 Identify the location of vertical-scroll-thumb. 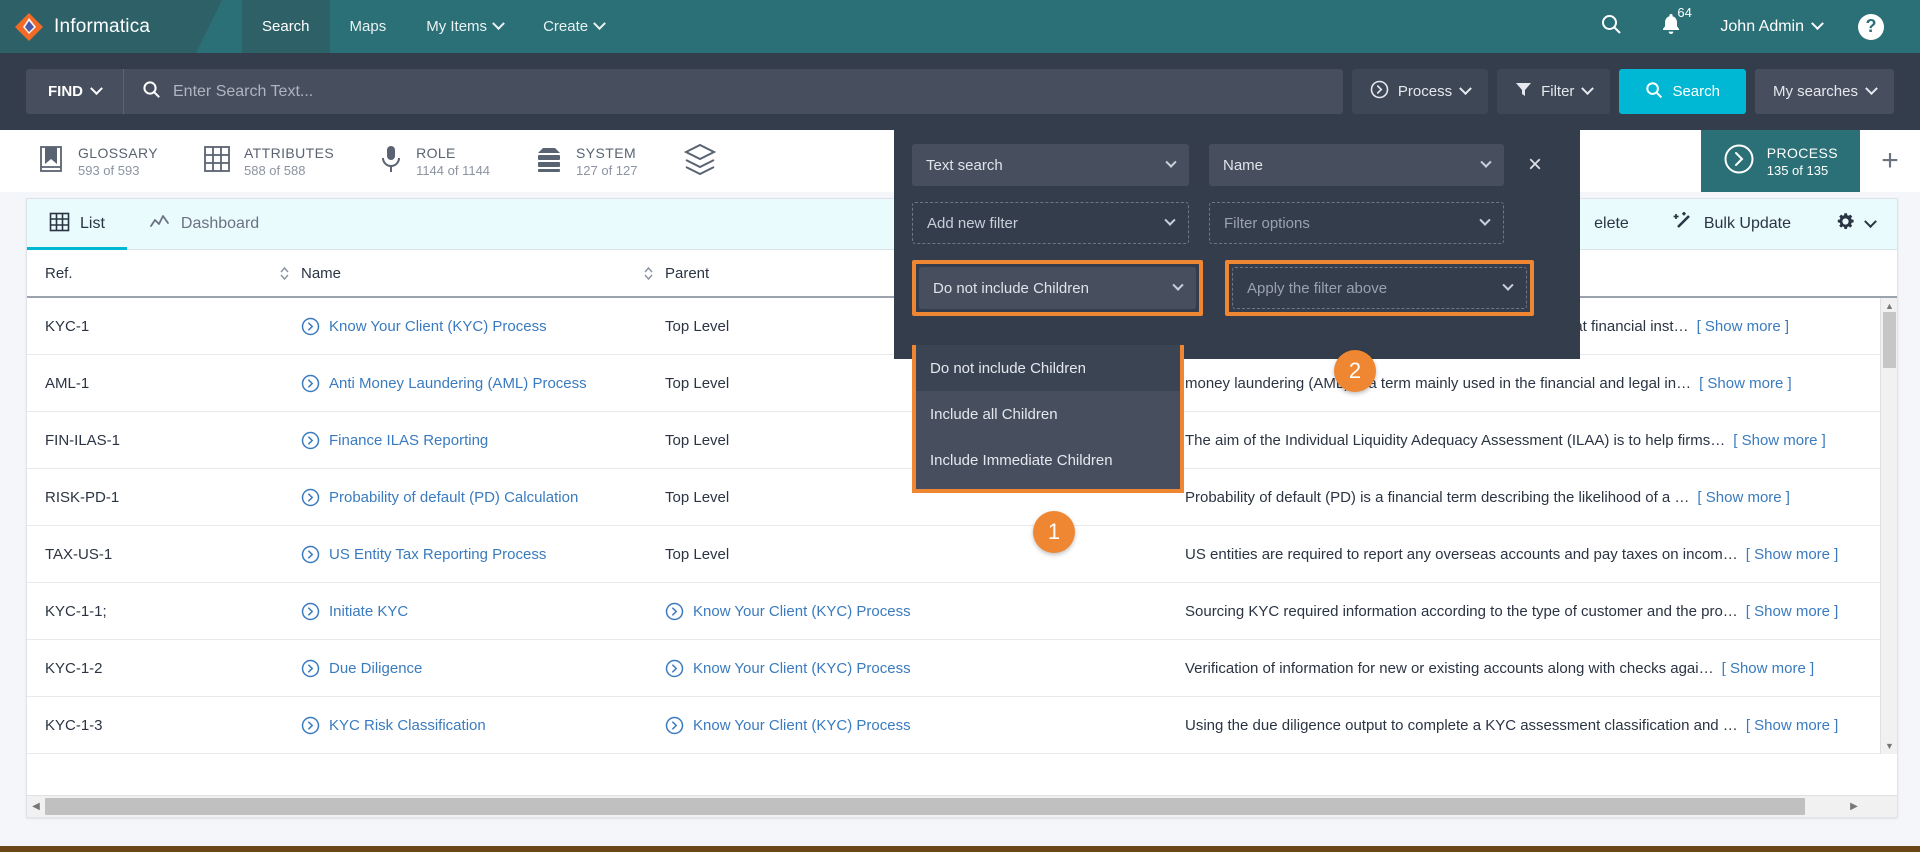
(1889, 340).